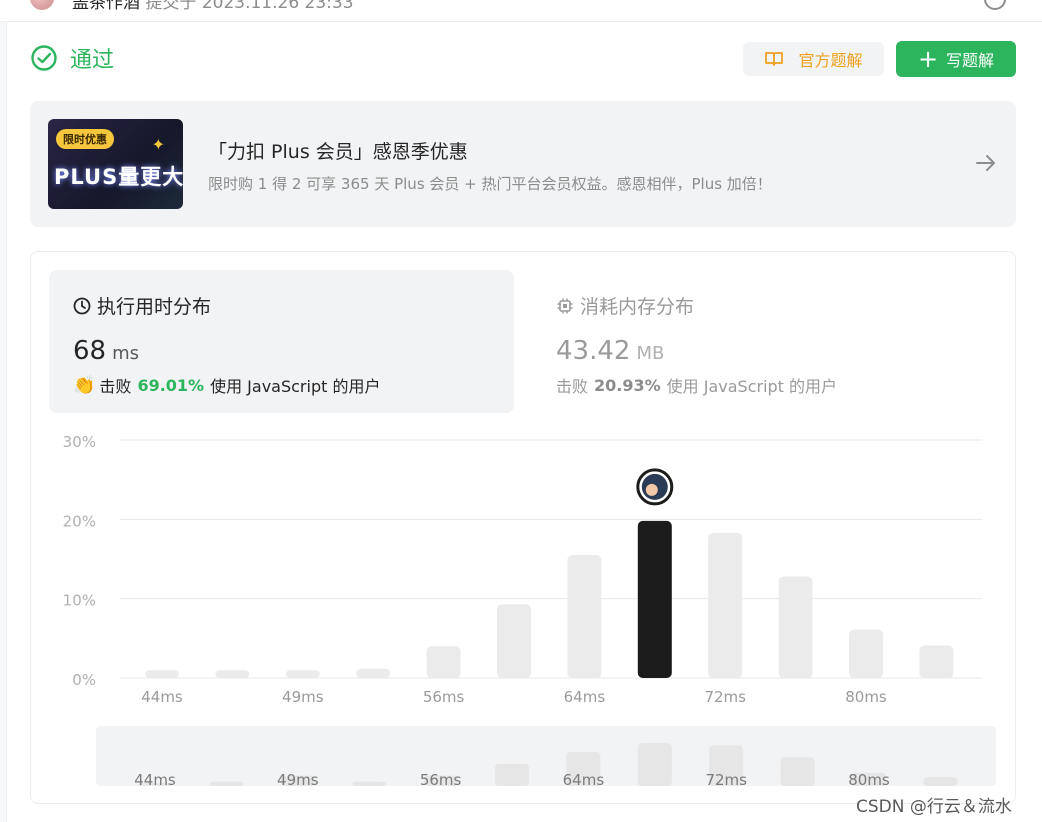  What do you see at coordinates (298, 780) in the screenshot?
I see `overview-x-label: 49ms` at bounding box center [298, 780].